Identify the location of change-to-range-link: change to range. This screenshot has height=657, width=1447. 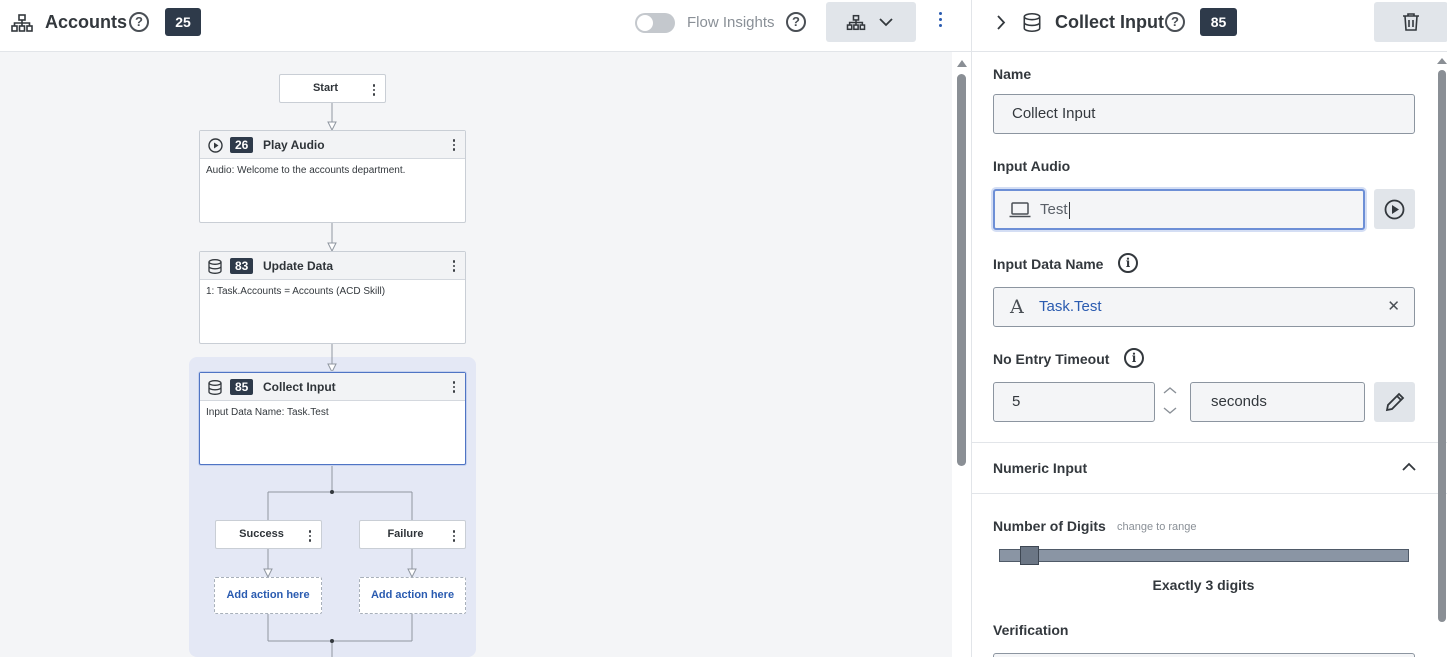
(1157, 527).